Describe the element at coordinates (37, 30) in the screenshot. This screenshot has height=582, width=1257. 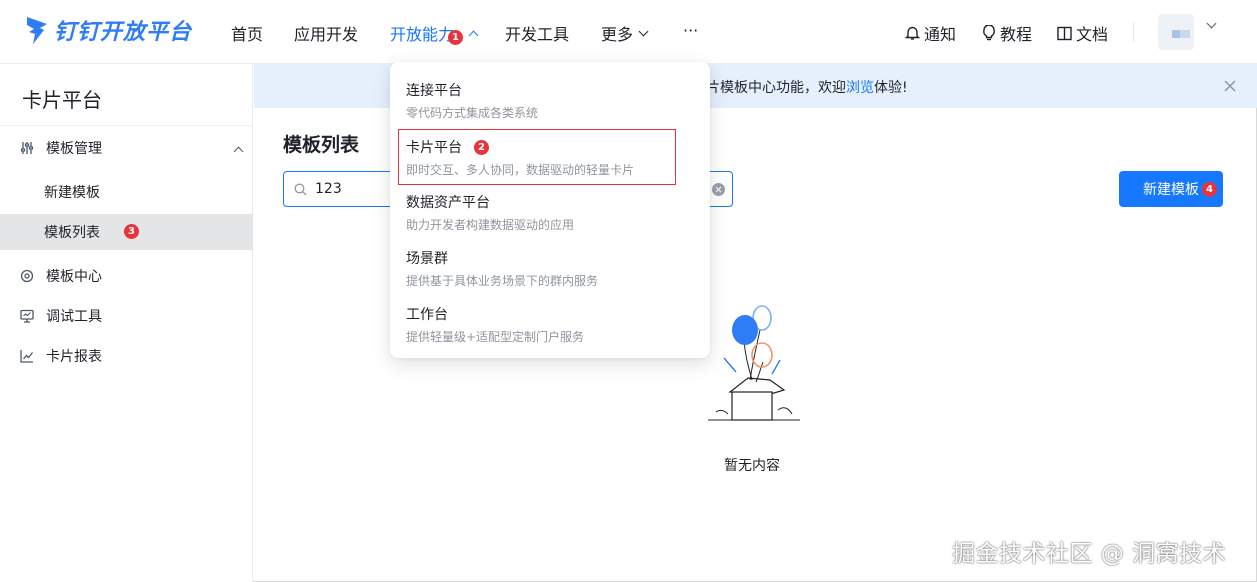
I see `dingtalk-logo-icon` at that location.